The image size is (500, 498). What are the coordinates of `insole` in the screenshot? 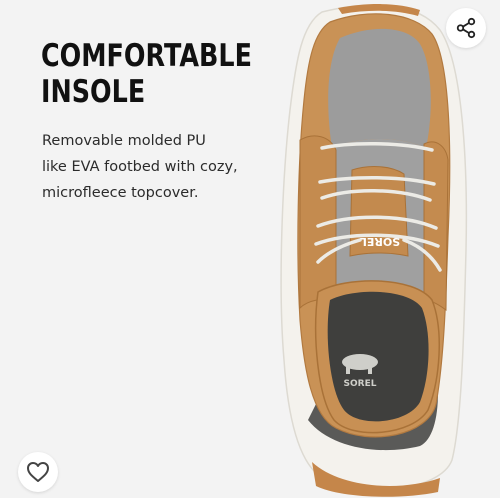 It's located at (378, 356).